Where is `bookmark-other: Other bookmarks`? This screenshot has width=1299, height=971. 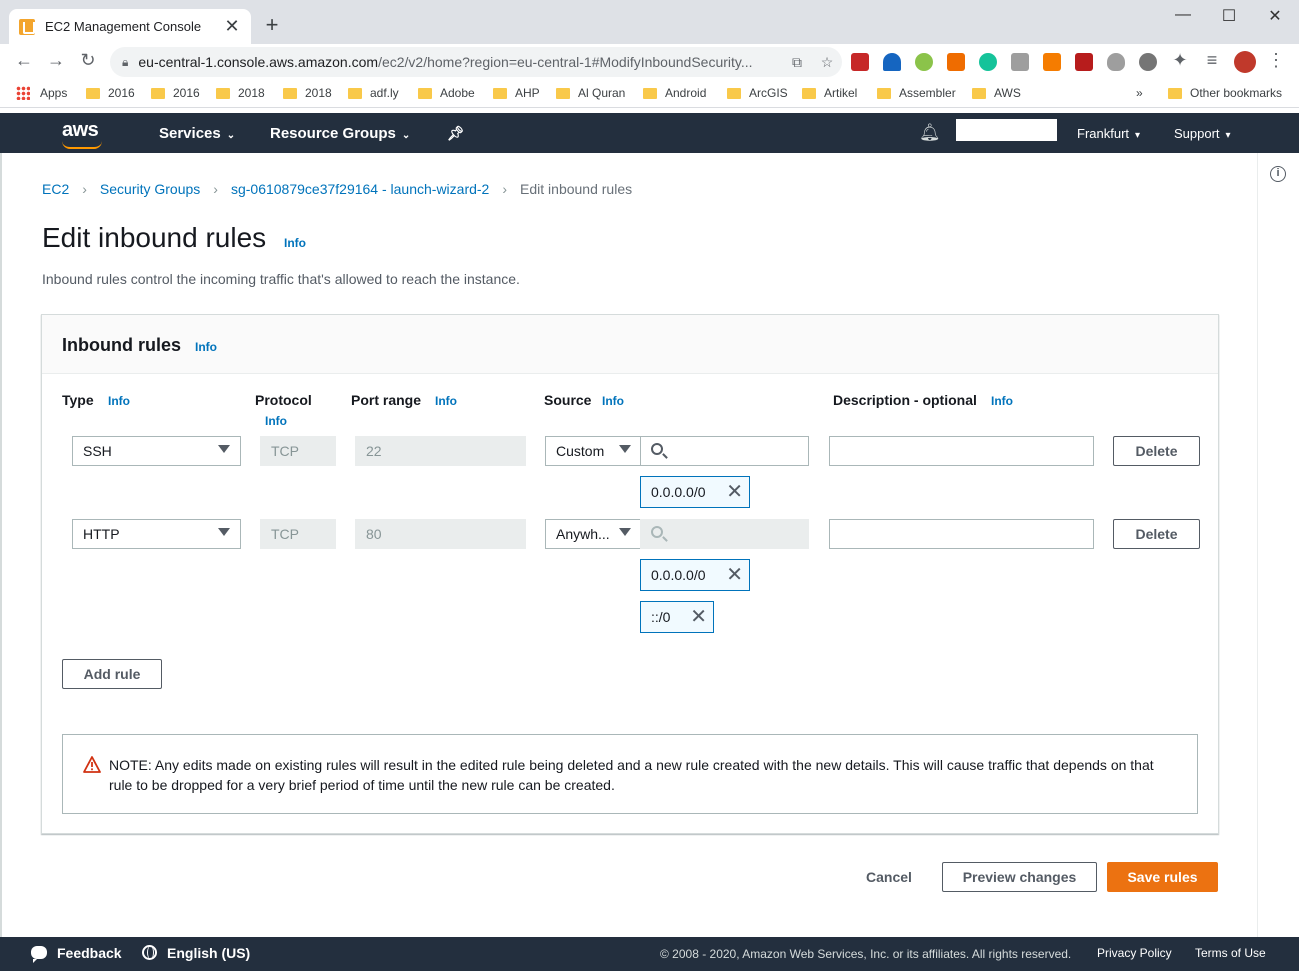 bookmark-other: Other bookmarks is located at coordinates (1225, 93).